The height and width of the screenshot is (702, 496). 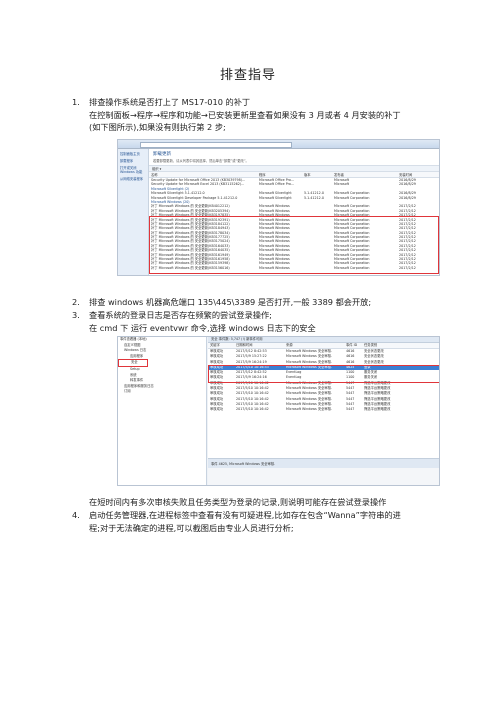 What do you see at coordinates (319, 184) in the screenshot?
I see `table-cell` at bounding box center [319, 184].